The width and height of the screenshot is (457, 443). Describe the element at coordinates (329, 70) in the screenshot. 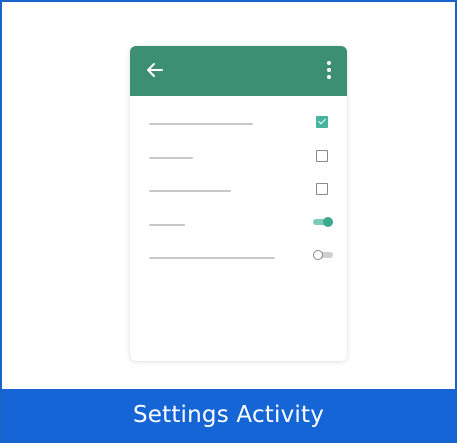

I see `more-vert-icon` at that location.